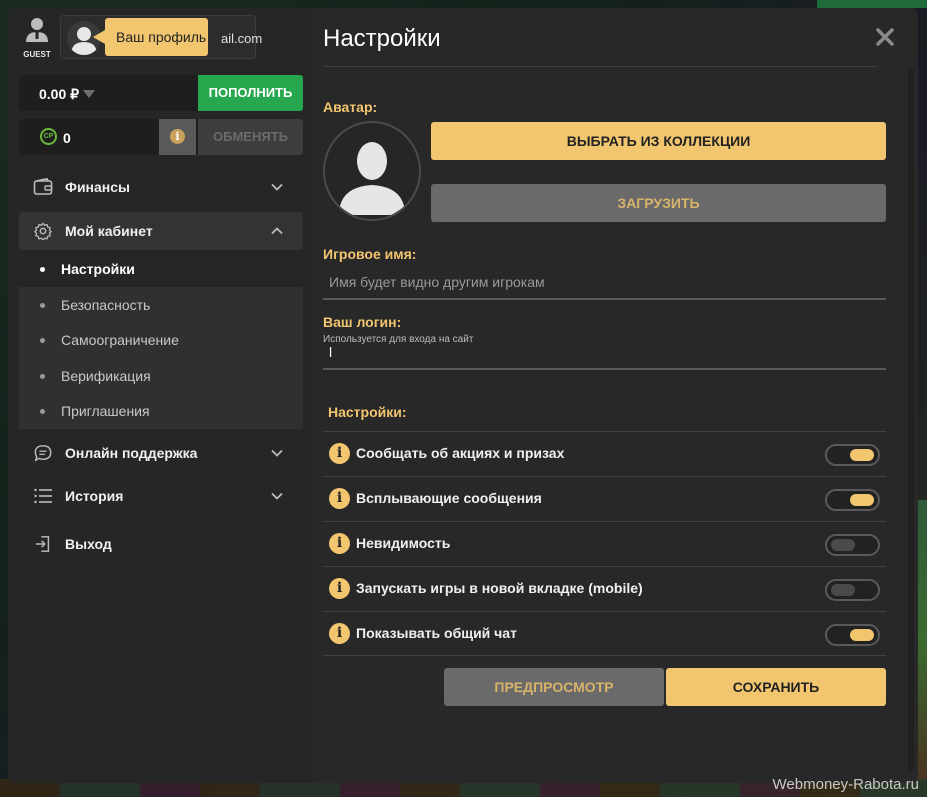  What do you see at coordinates (604, 353) in the screenshot?
I see `login-input` at bounding box center [604, 353].